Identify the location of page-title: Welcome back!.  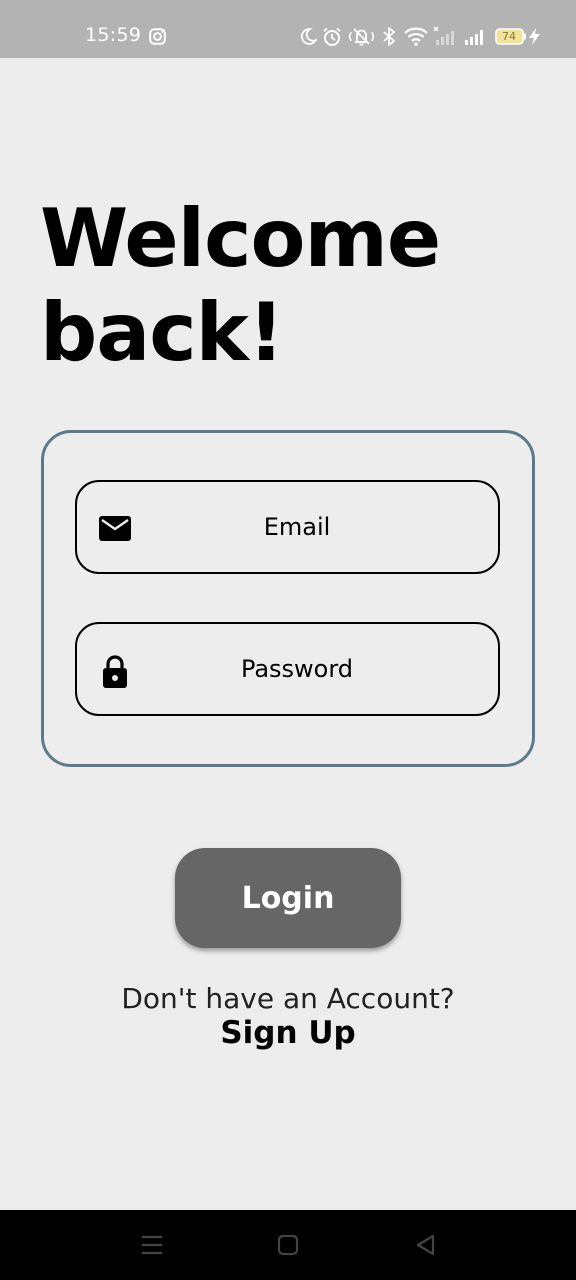
(240, 285).